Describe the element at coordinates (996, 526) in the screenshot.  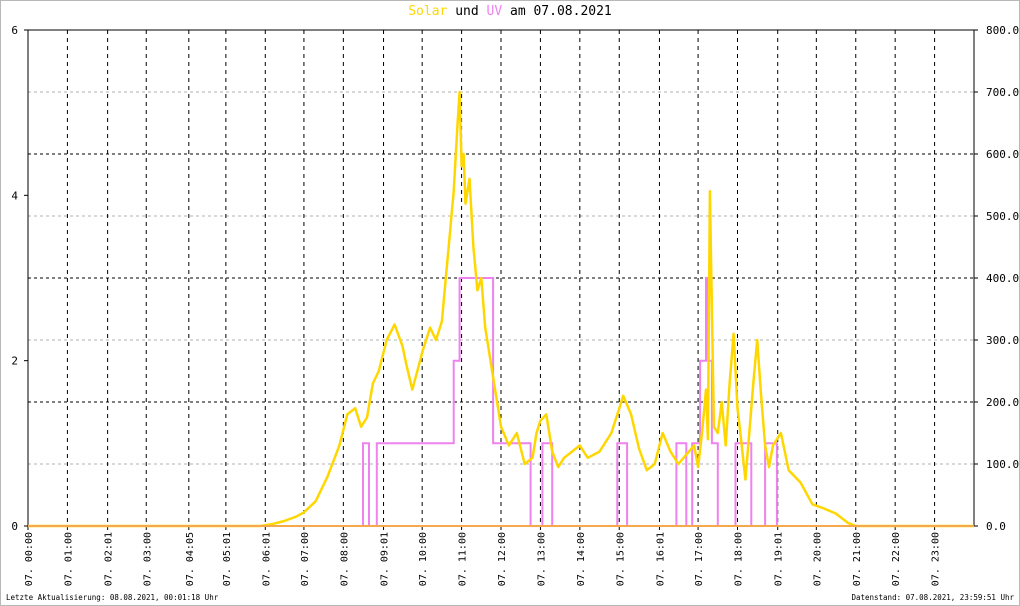
I see `y-right-tick-label: 0.0` at that location.